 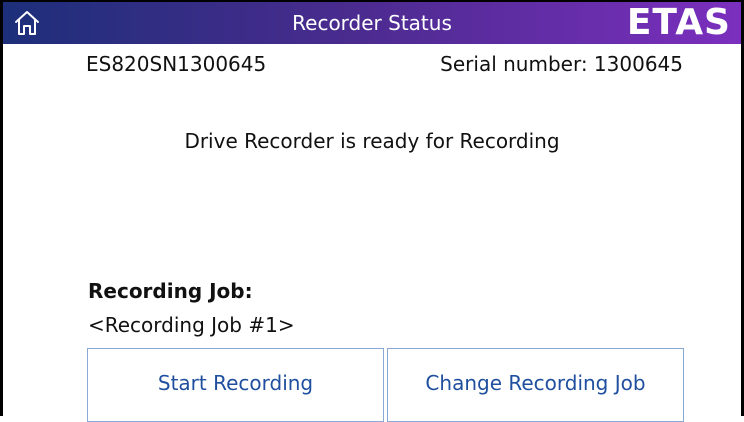 I want to click on start-recording-label: Start Recording, so click(x=235, y=383).